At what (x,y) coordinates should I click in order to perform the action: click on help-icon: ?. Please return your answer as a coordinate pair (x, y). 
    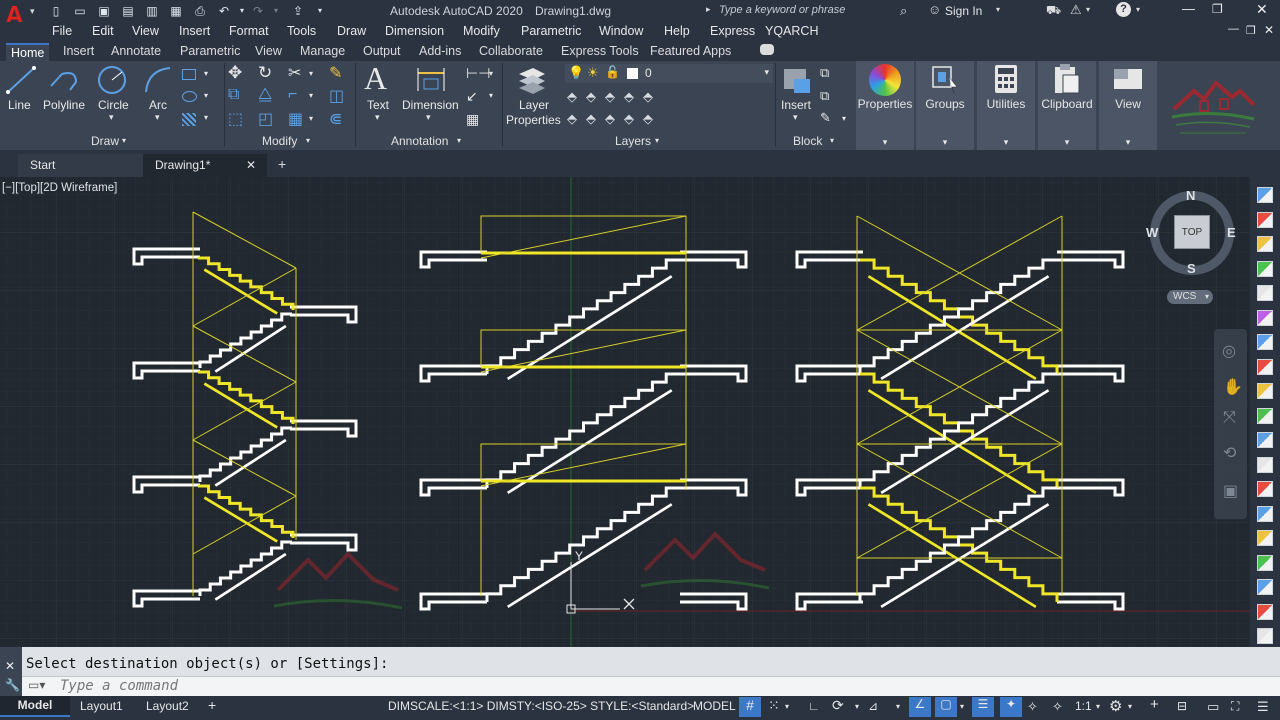
    Looking at the image, I should click on (1123, 9).